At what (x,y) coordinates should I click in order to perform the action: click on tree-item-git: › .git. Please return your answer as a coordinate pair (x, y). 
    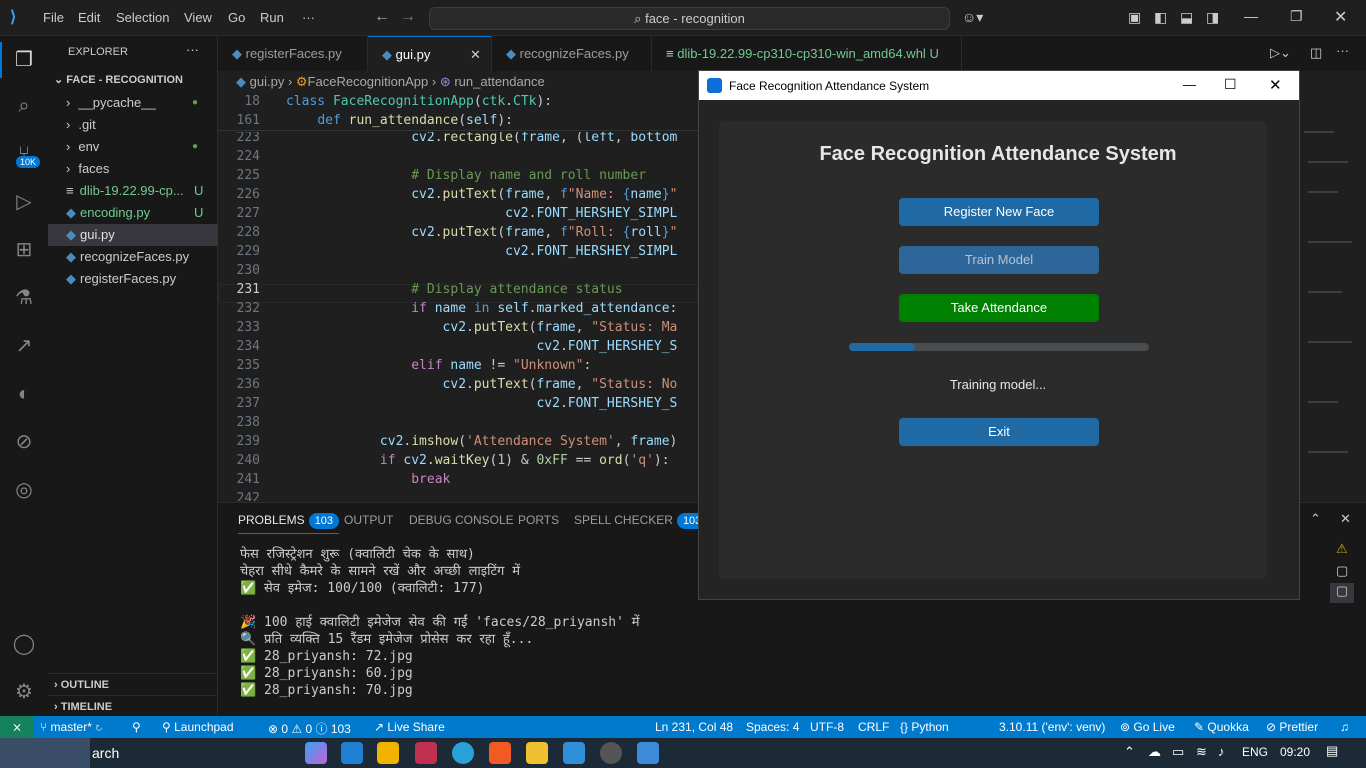
    Looking at the image, I should click on (133, 125).